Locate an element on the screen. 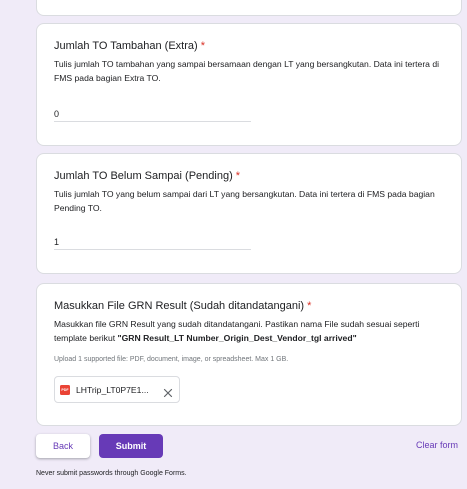 This screenshot has height=489, width=467. pdf-file-icon: PDF is located at coordinates (65, 389).